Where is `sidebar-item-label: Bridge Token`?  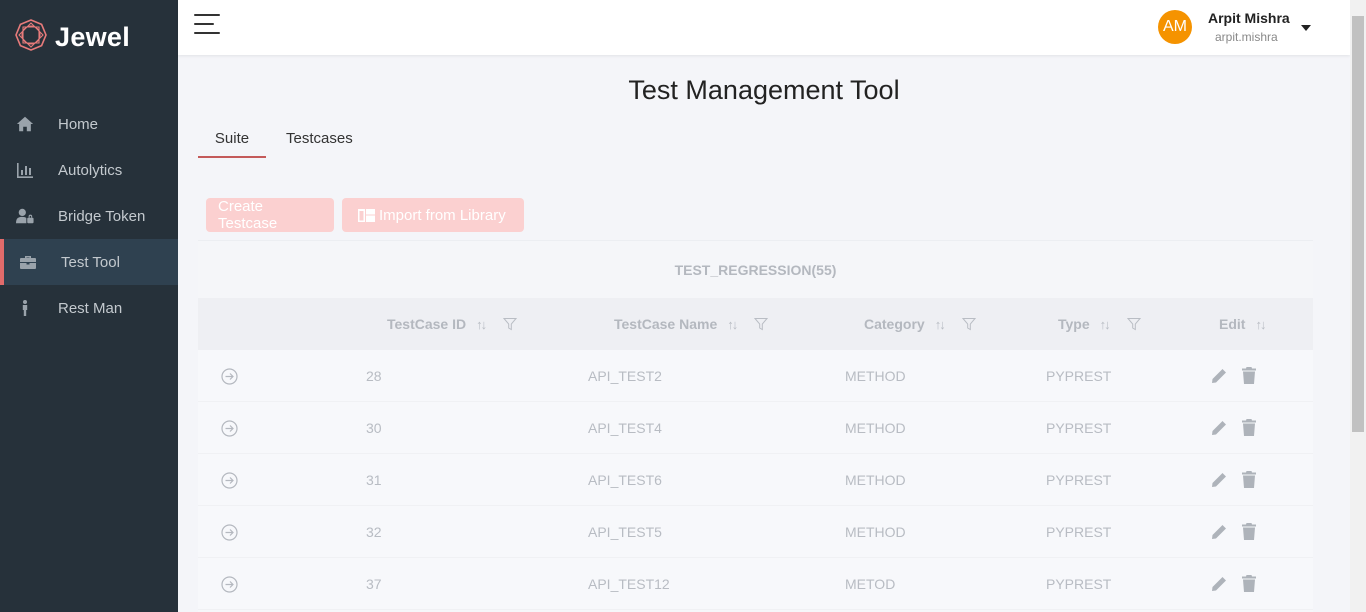
sidebar-item-label: Bridge Token is located at coordinates (102, 216).